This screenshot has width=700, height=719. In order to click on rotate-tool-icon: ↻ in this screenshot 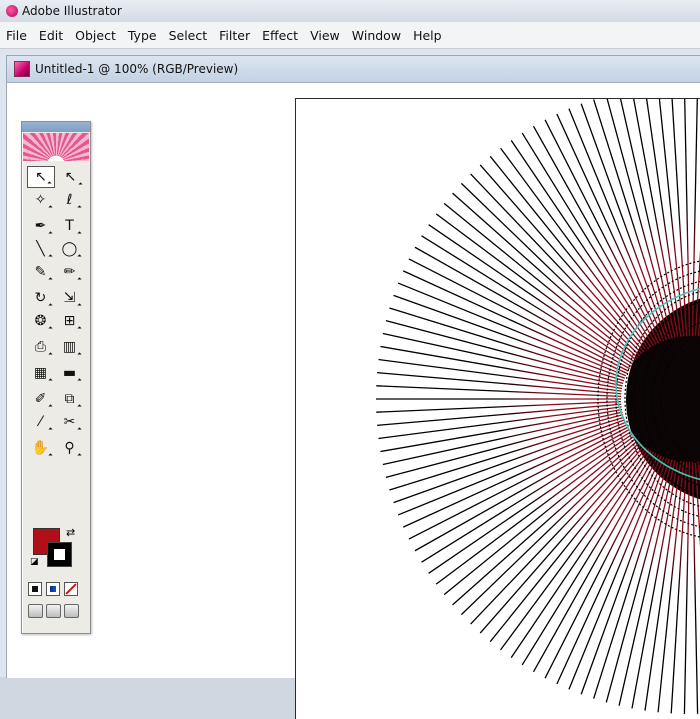, I will do `click(40, 298)`.